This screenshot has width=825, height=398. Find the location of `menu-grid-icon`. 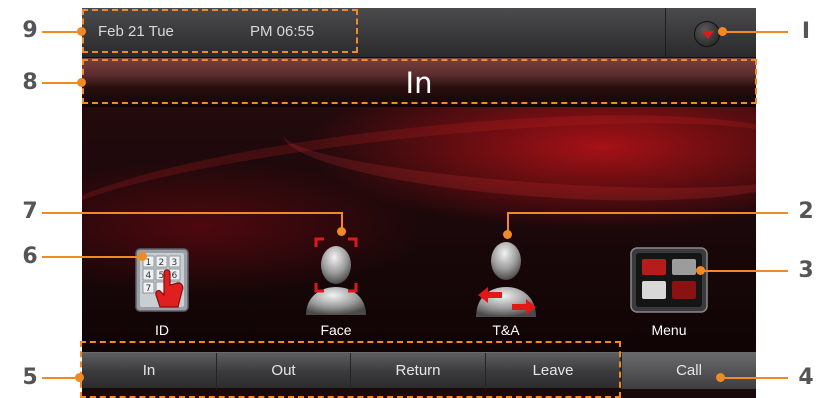

menu-grid-icon is located at coordinates (669, 280).